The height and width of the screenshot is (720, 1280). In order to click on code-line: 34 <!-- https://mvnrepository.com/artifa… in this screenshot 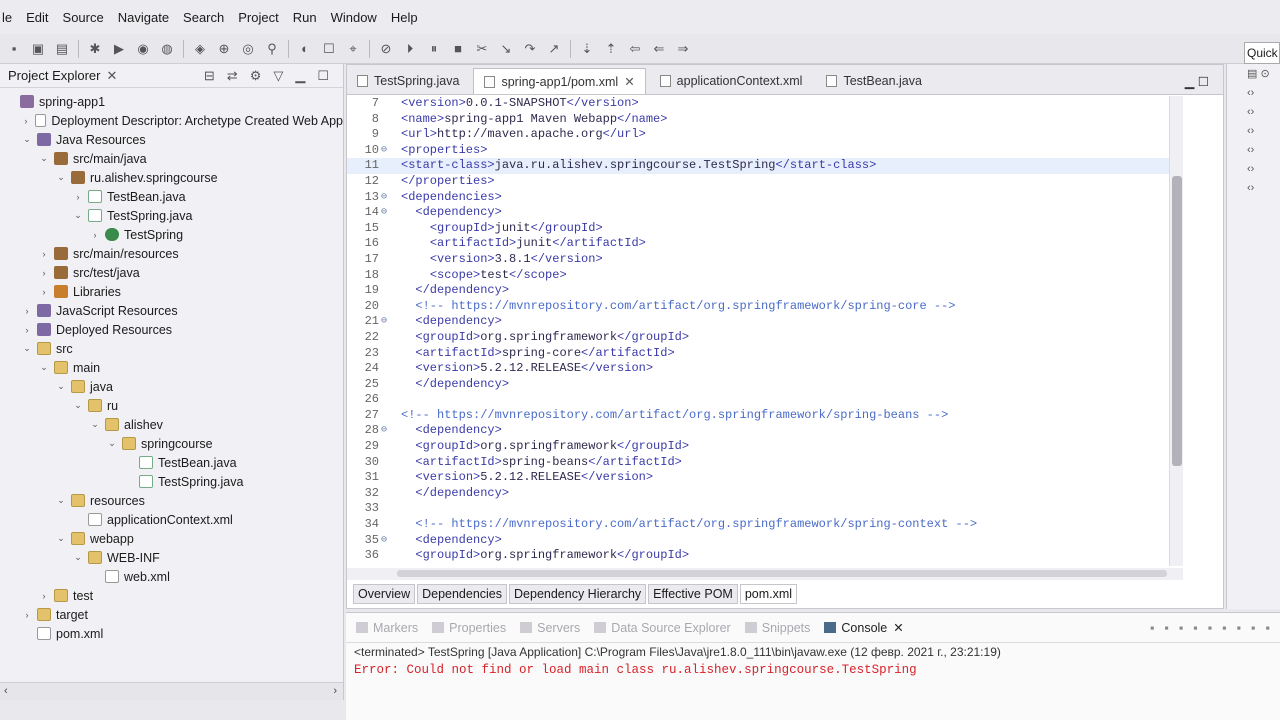, I will do `click(765, 525)`.